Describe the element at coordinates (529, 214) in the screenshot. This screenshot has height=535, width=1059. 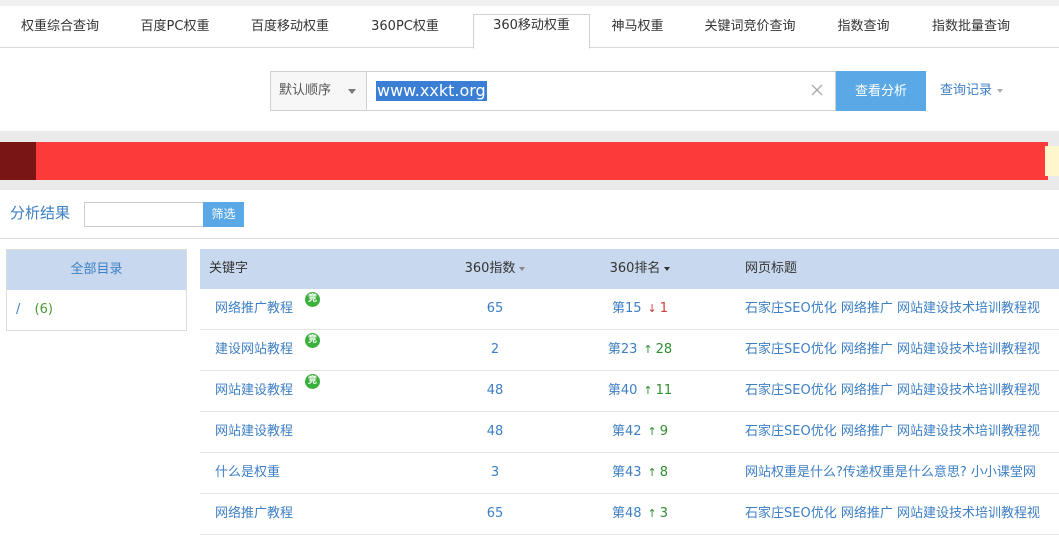
I see `filter-bar: 分析结果 筛选` at that location.